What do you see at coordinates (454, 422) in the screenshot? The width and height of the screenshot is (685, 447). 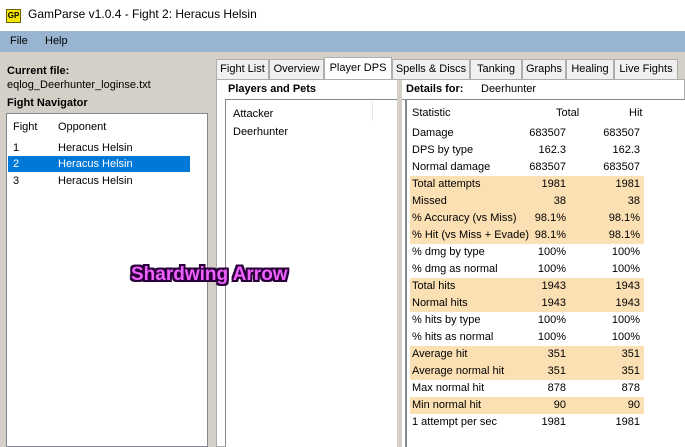 I see `stat-name: 1 attempt per sec` at bounding box center [454, 422].